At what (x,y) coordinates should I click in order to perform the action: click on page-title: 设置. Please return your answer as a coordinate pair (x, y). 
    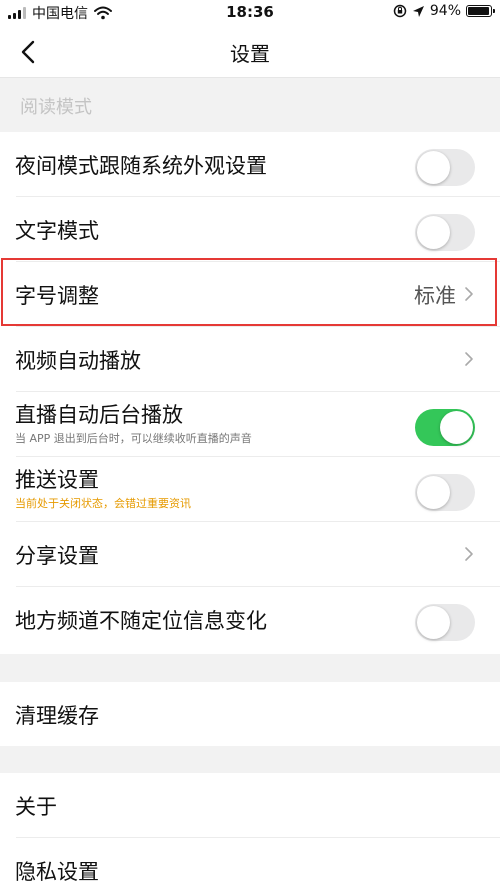
    Looking at the image, I should click on (250, 54).